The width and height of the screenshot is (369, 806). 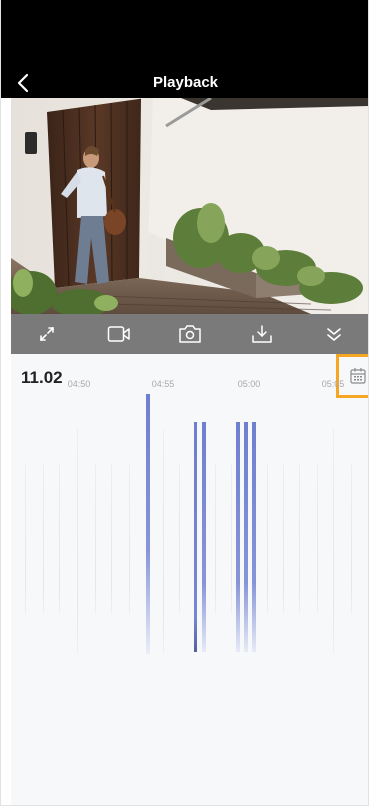 I want to click on download-icon, so click(x=262, y=334).